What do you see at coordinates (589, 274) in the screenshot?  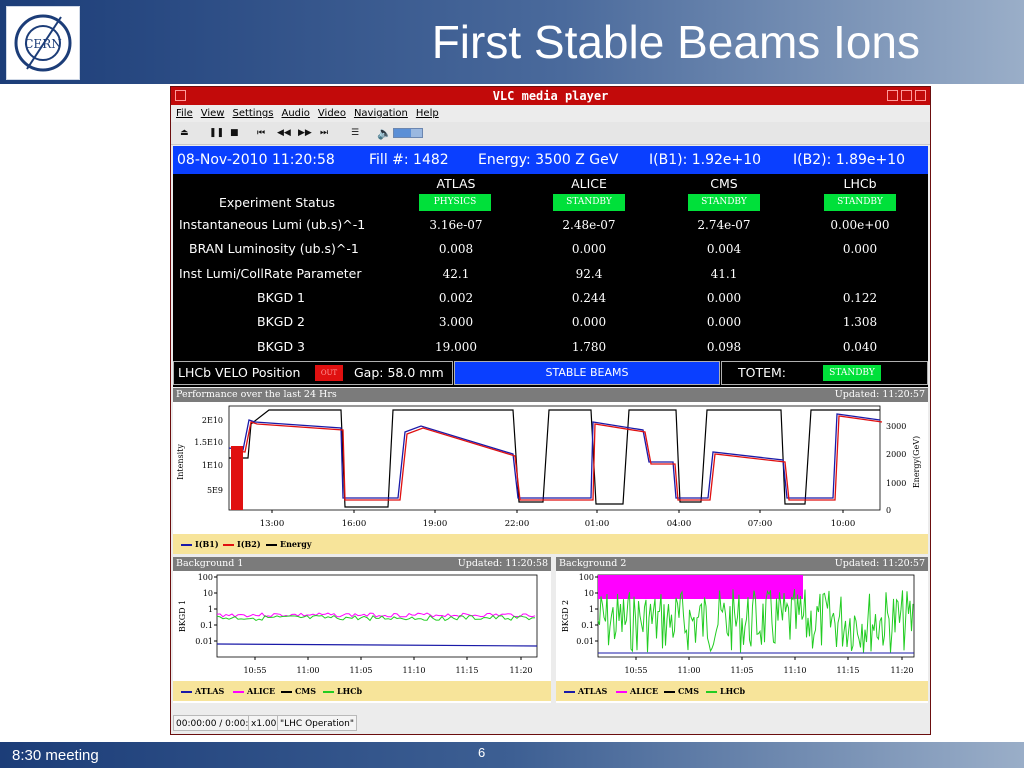 I see `table-cell: 92.4` at bounding box center [589, 274].